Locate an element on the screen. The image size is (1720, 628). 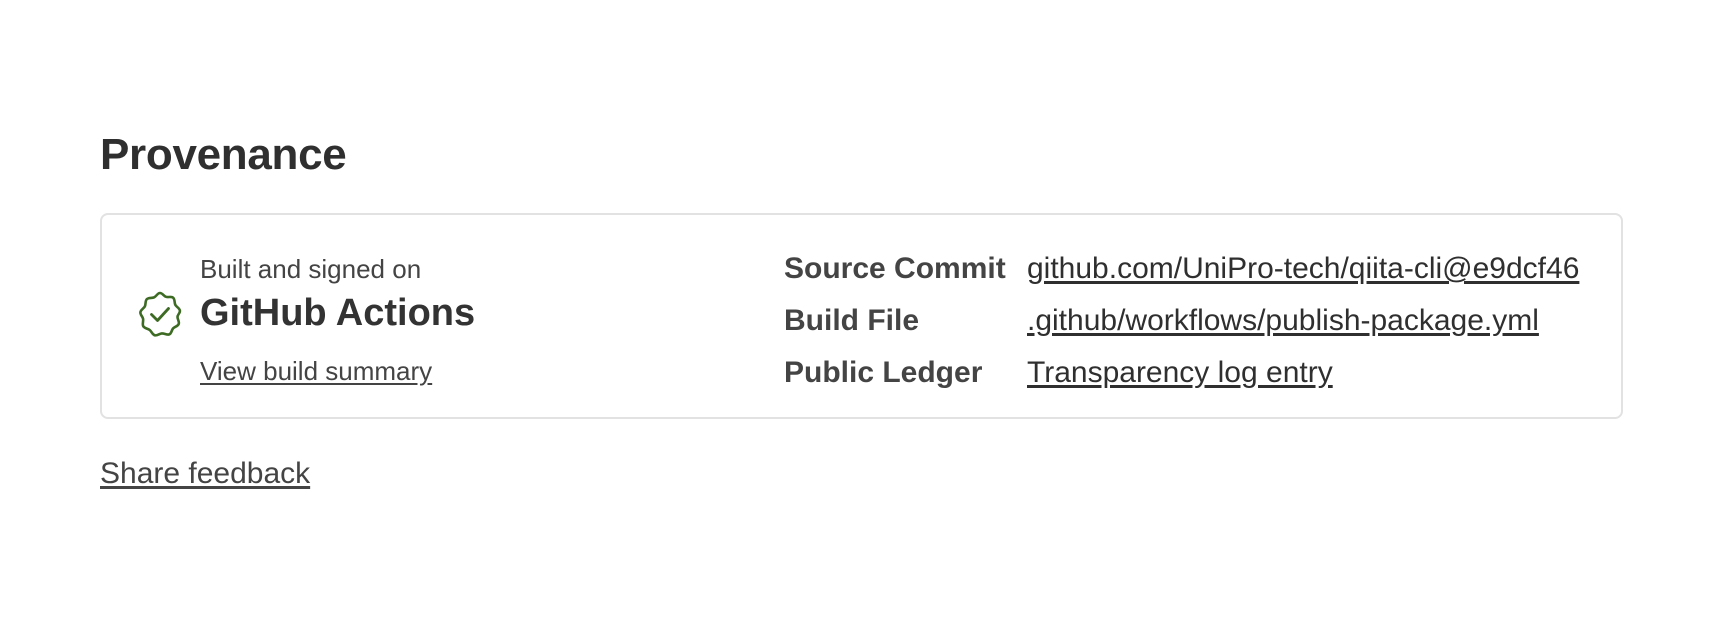
build-platform-name: GitHub Actions is located at coordinates (338, 313).